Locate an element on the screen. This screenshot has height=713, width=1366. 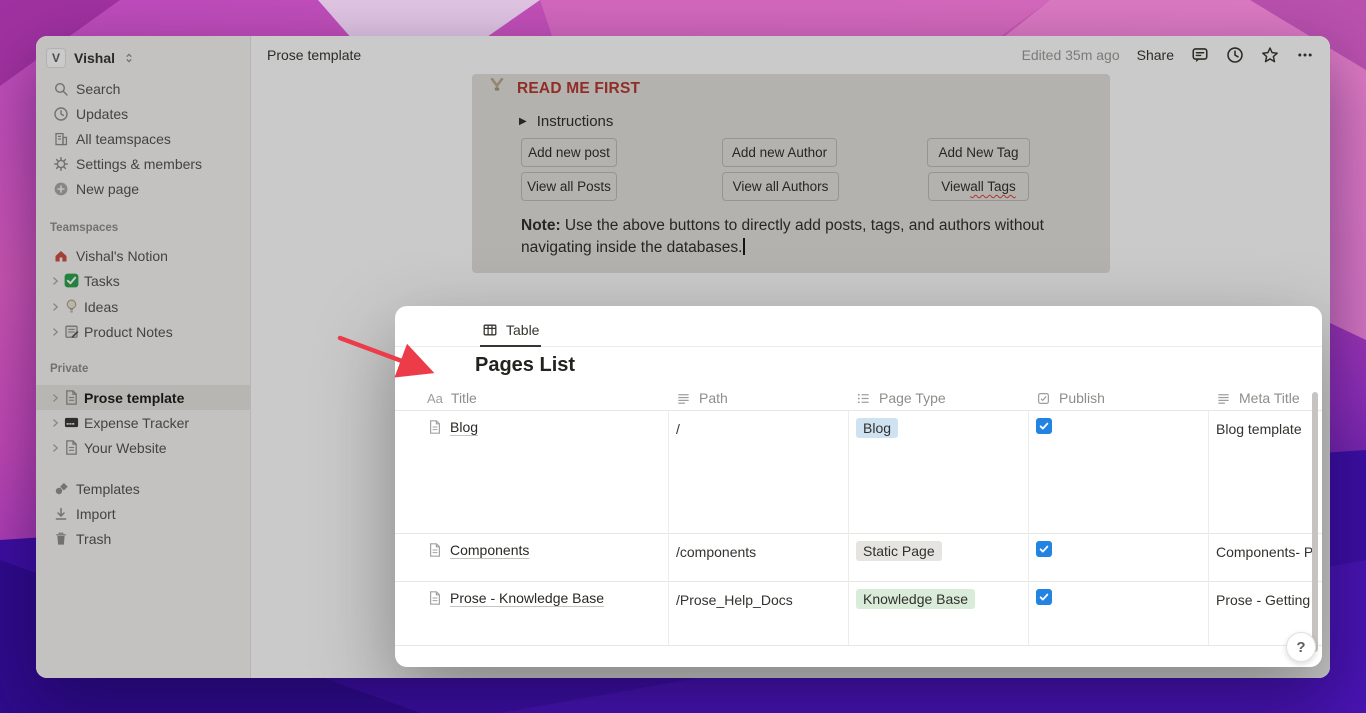
column-header-path: Path is located at coordinates (702, 398).